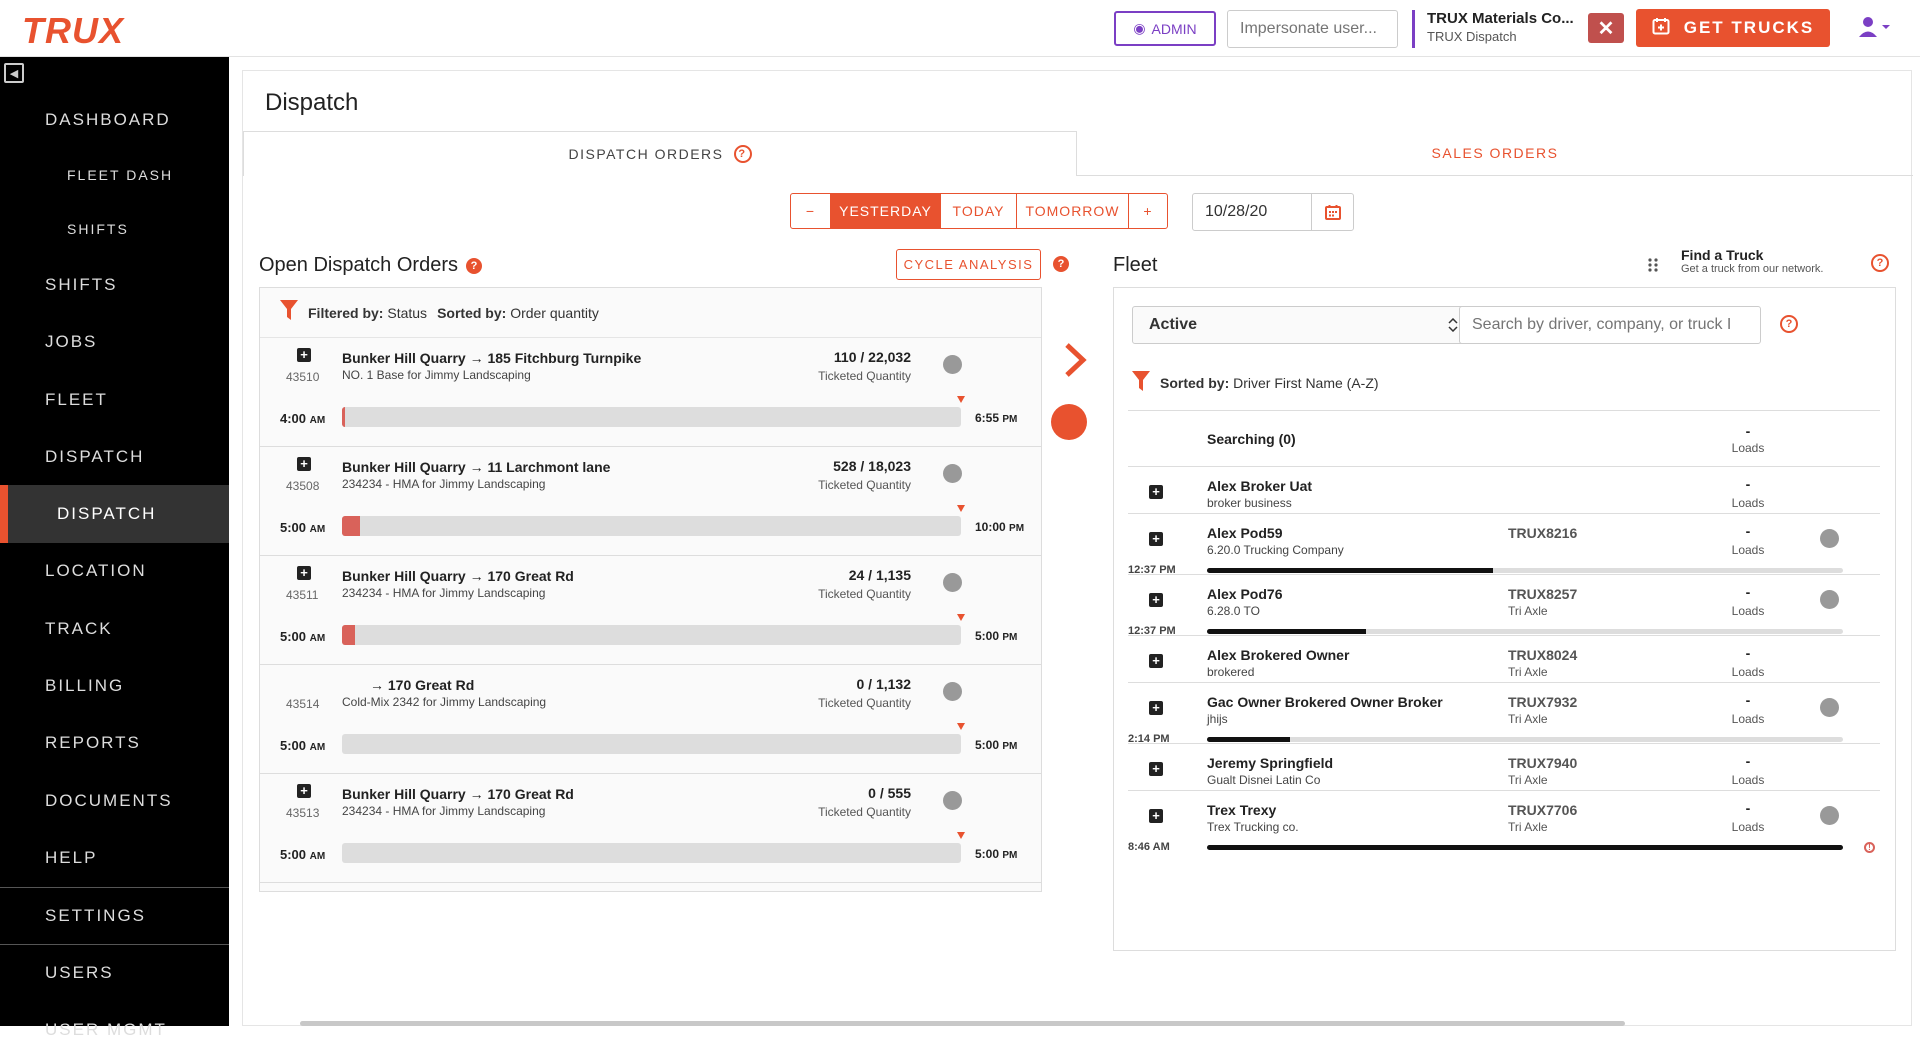 The width and height of the screenshot is (1920, 1058). Describe the element at coordinates (979, 211) in the screenshot. I see `today-button: TODAY` at that location.